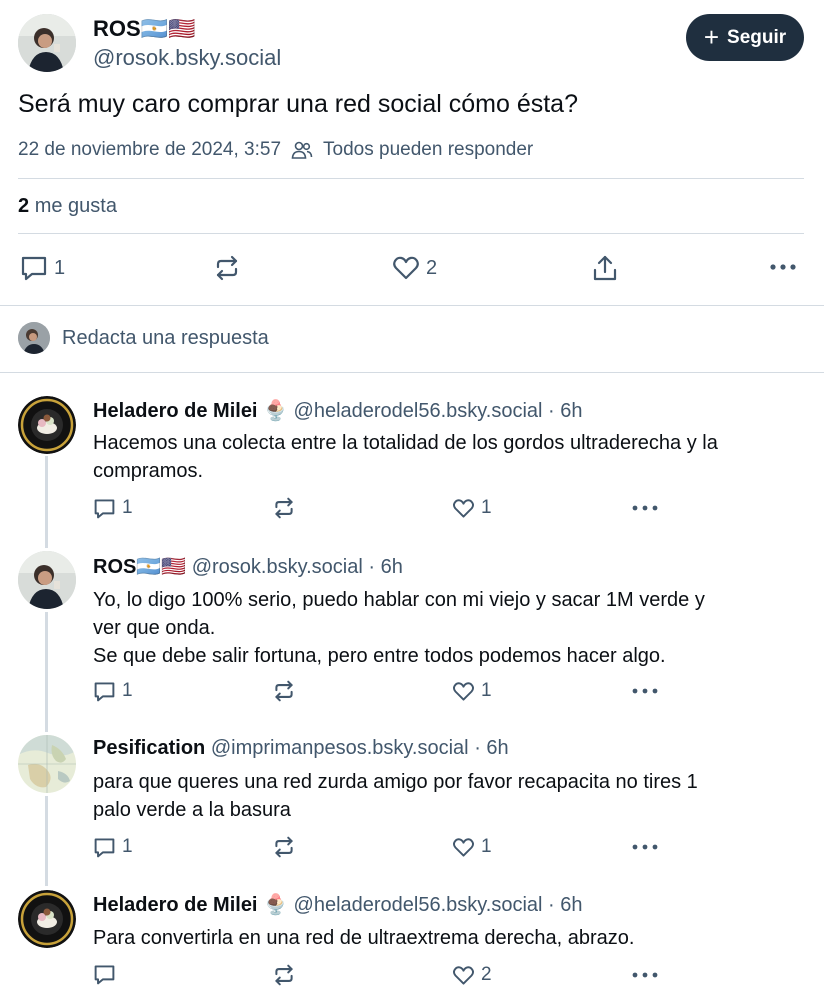  I want to click on likes-count: 2, so click(24, 206).